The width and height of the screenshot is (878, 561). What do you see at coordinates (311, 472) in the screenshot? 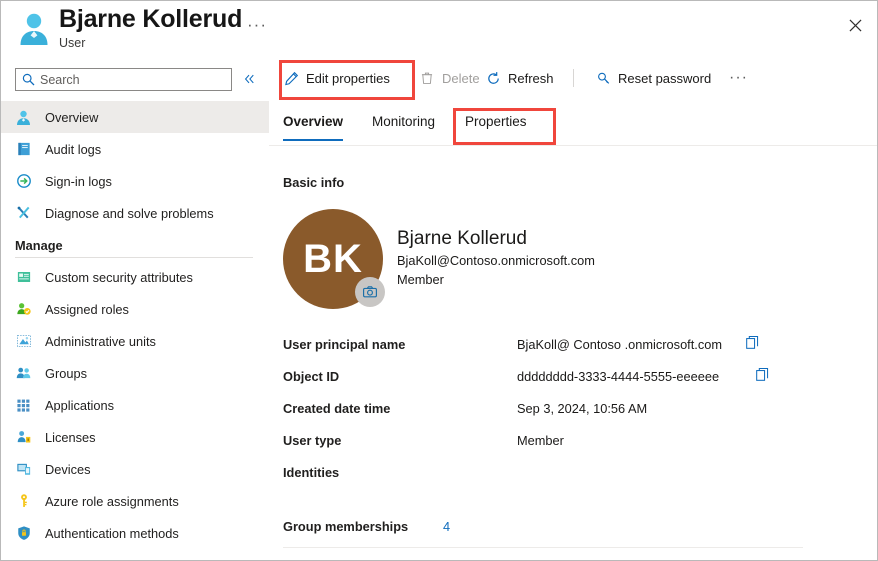
I see `property-label: Identities` at bounding box center [311, 472].